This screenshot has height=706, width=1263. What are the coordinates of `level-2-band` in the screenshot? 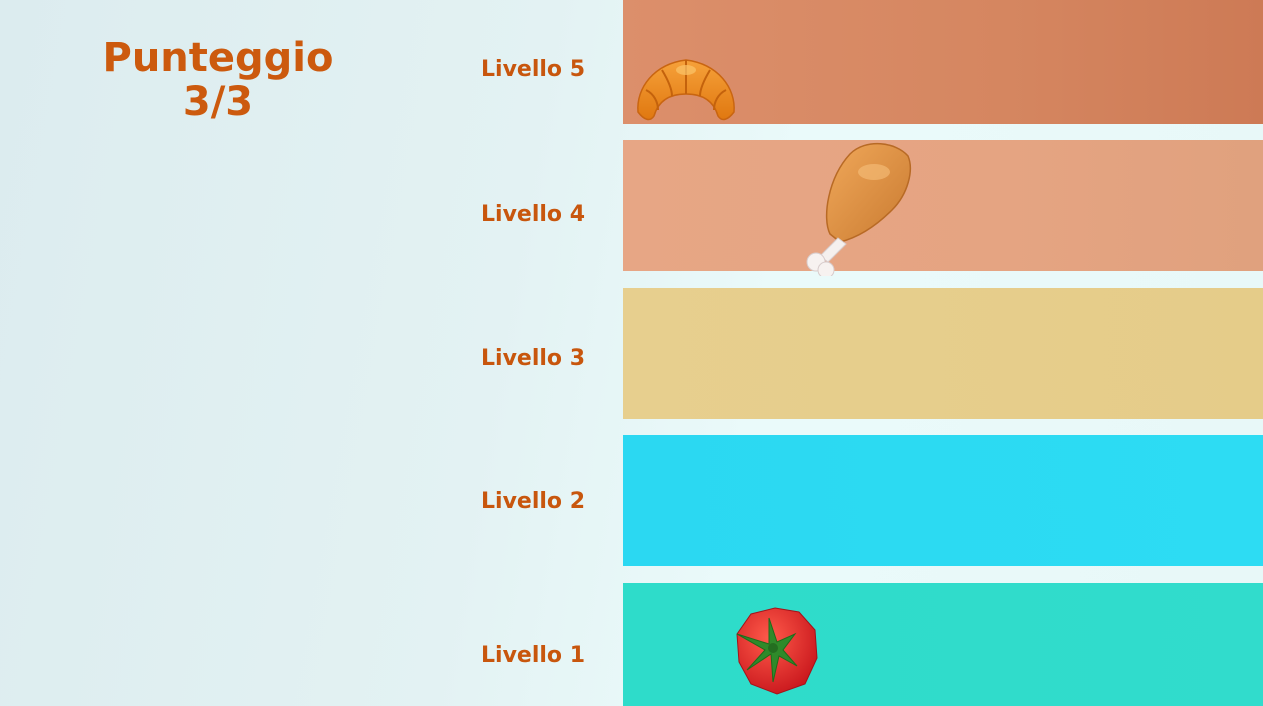 It's located at (943, 500).